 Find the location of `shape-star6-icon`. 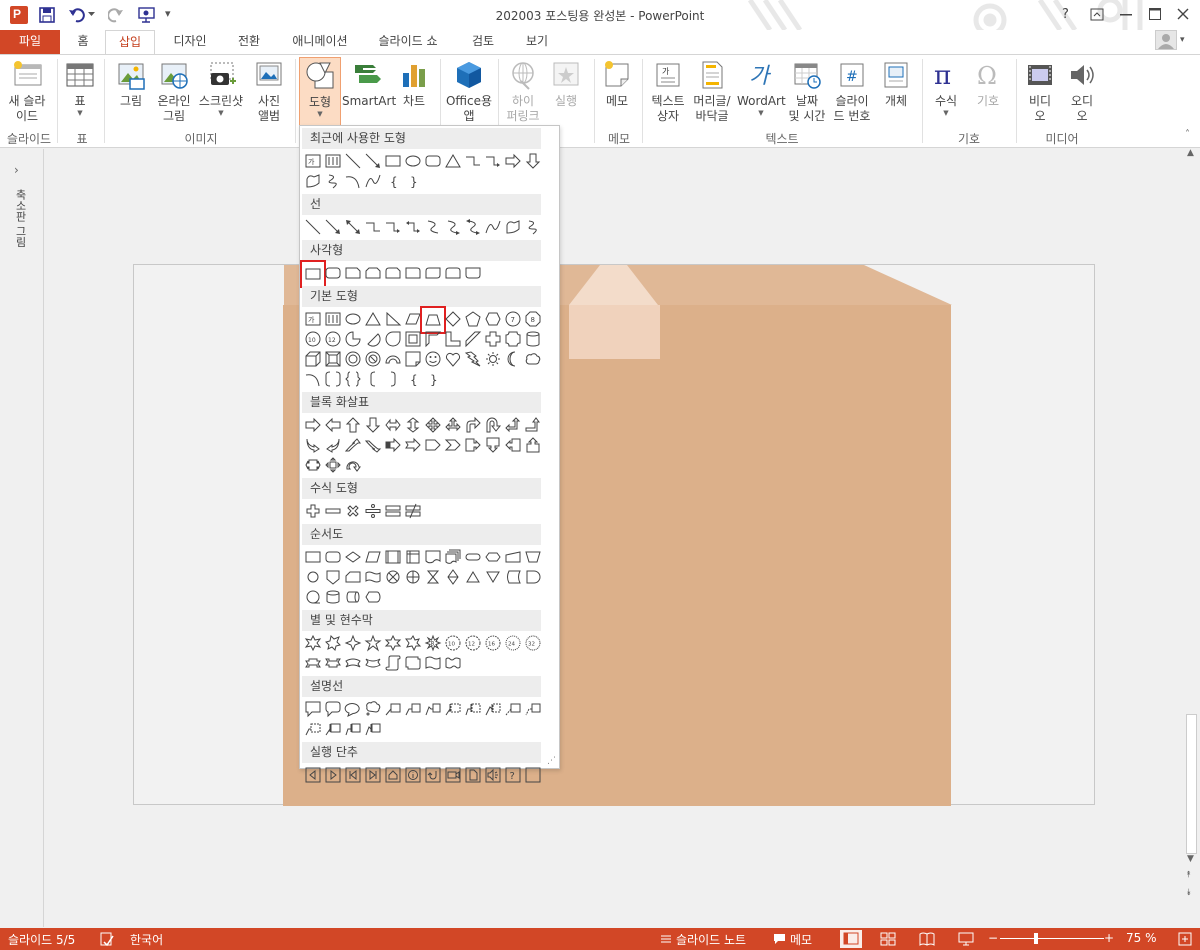

shape-star6-icon is located at coordinates (393, 643).